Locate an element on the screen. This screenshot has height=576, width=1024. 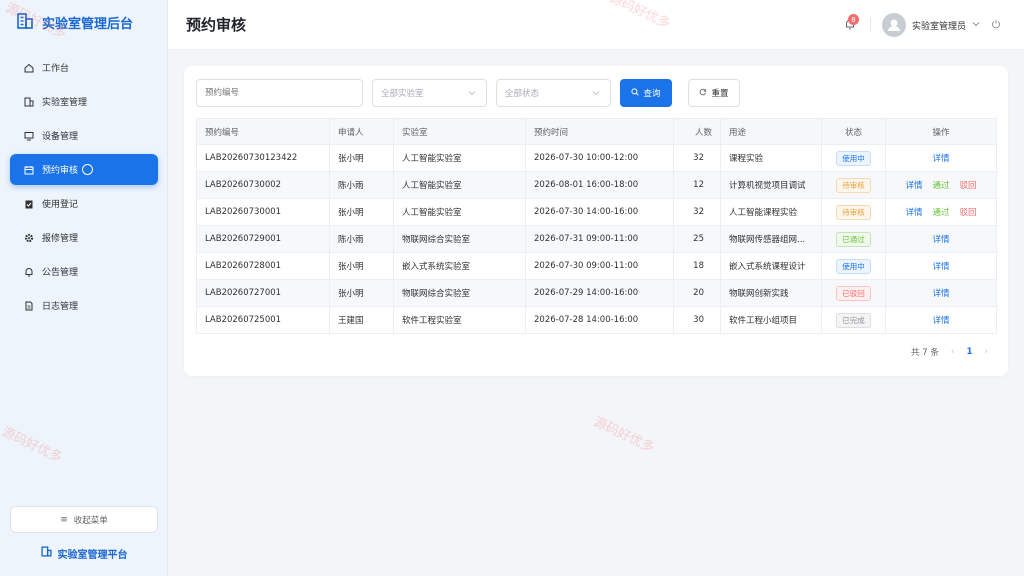
next-page-icon: › is located at coordinates (986, 352).